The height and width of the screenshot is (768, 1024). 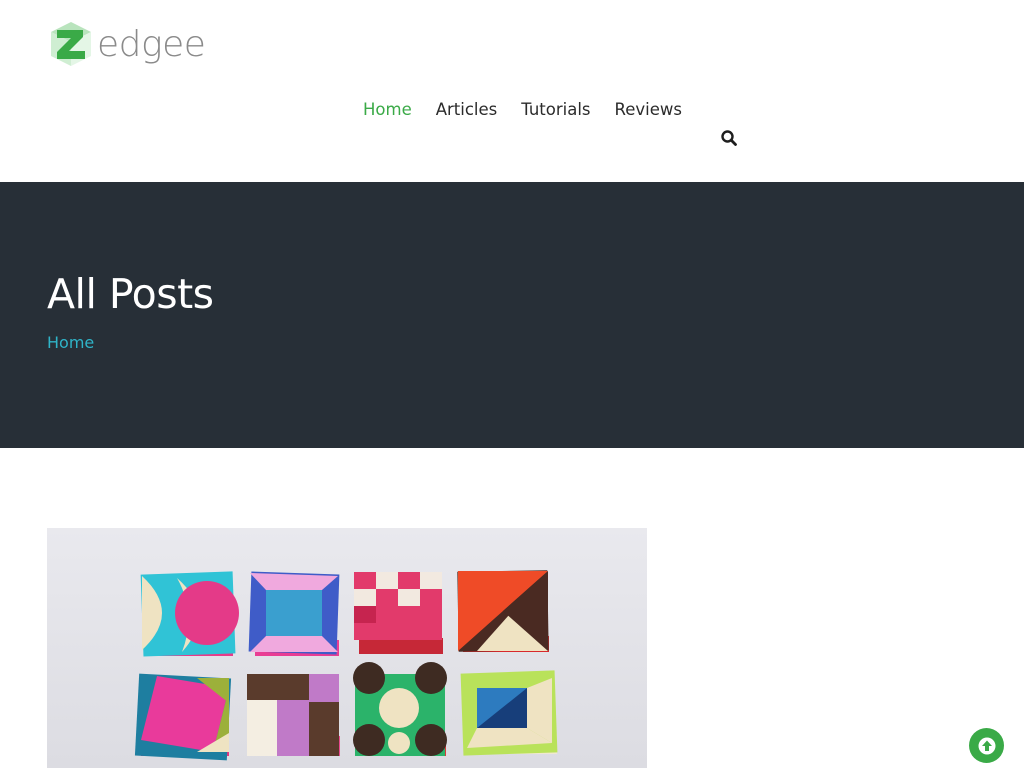 I want to click on search-button, so click(x=729, y=138).